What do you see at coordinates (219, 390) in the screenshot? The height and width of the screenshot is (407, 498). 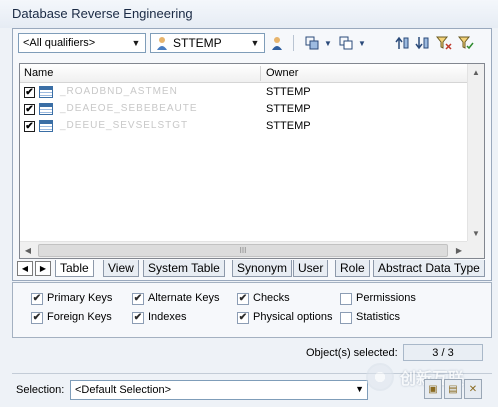 I see `selection-dropdown: <Default Selection> ▼` at bounding box center [219, 390].